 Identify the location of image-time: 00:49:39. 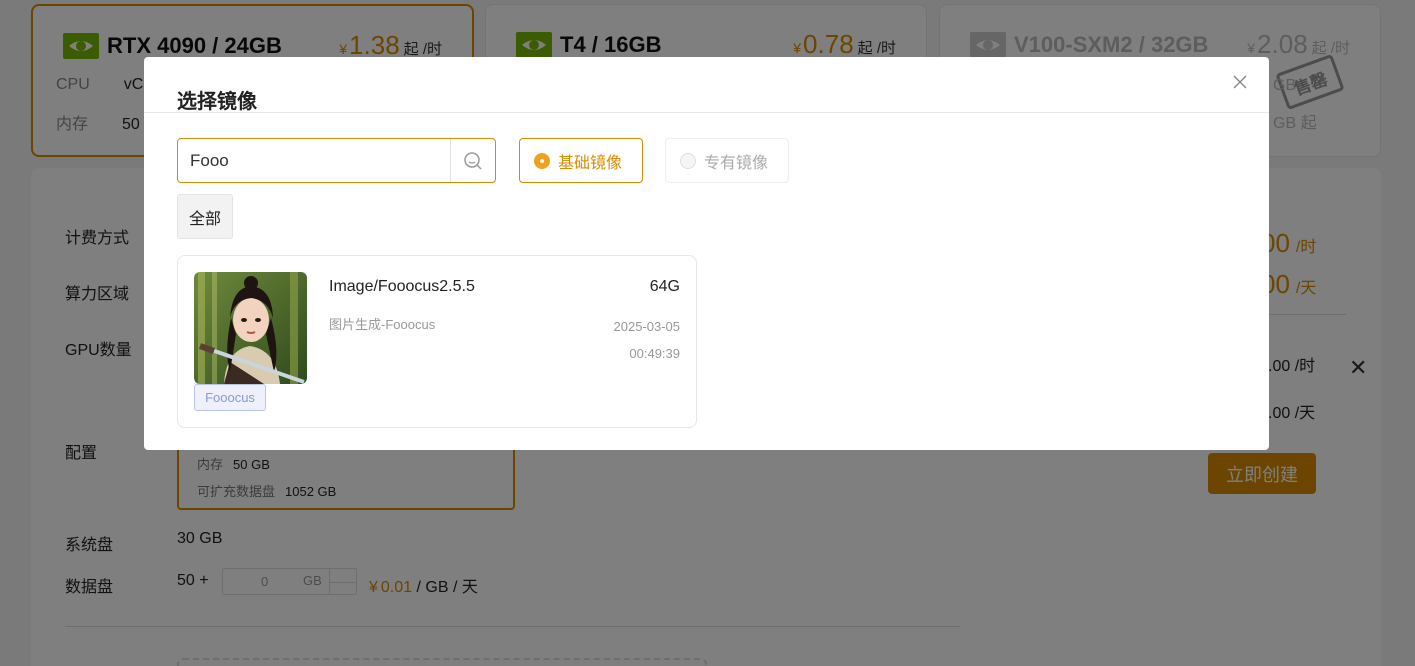
(654, 353).